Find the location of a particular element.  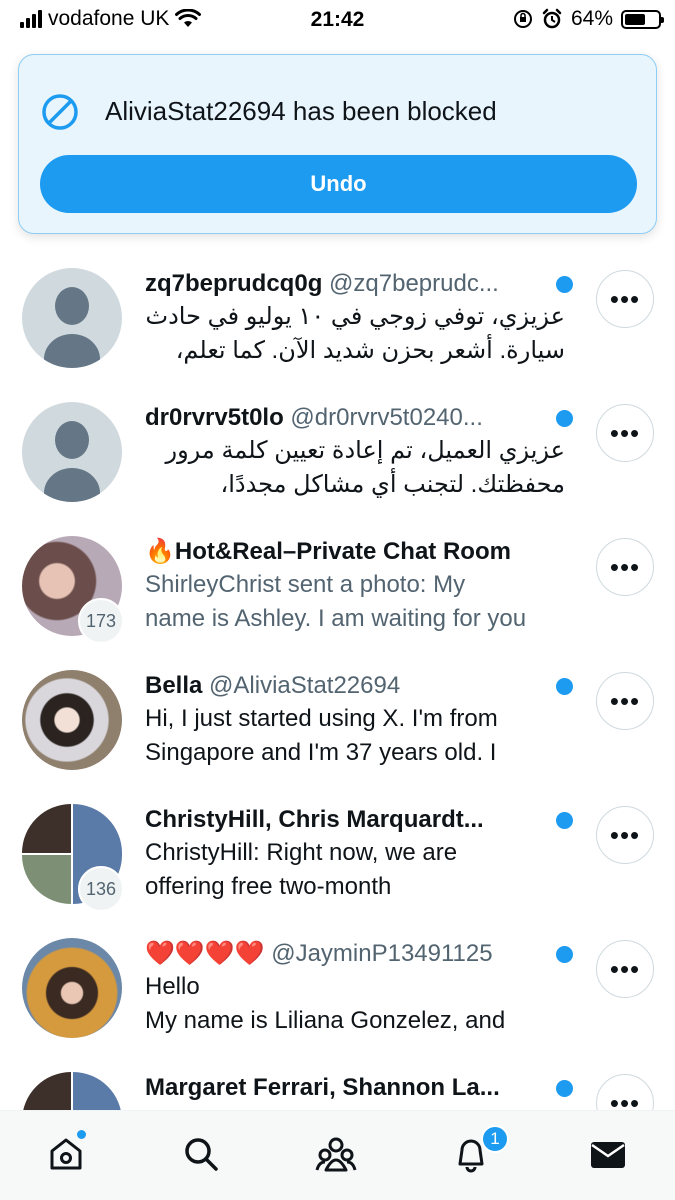

participant-count-badge: 173 is located at coordinates (101, 621).